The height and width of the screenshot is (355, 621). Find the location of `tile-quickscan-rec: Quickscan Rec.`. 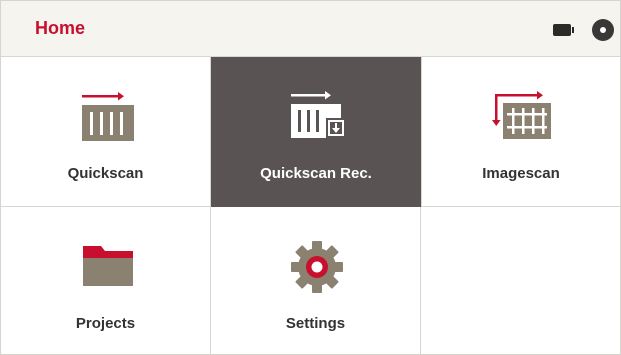

tile-quickscan-rec: Quickscan Rec. is located at coordinates (316, 132).